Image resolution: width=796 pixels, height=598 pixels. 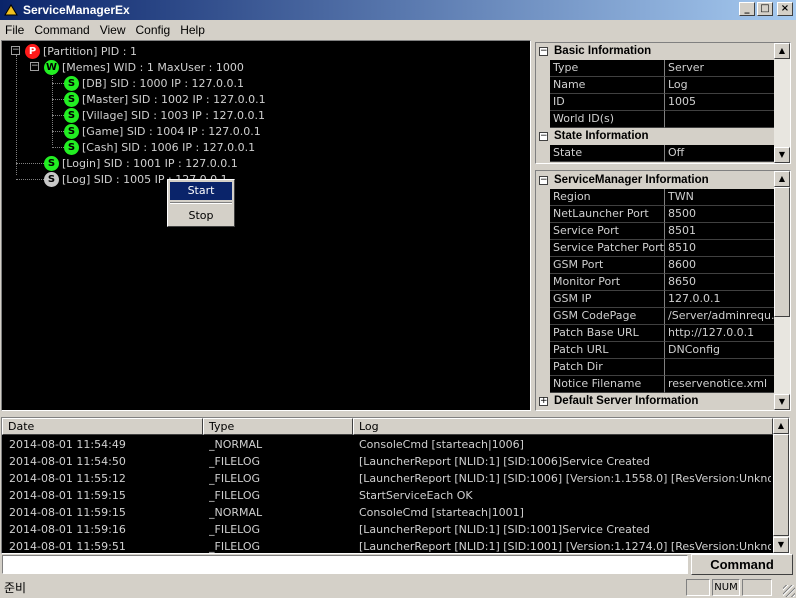 I want to click on log-header: Date Type Log, so click(x=387, y=426).